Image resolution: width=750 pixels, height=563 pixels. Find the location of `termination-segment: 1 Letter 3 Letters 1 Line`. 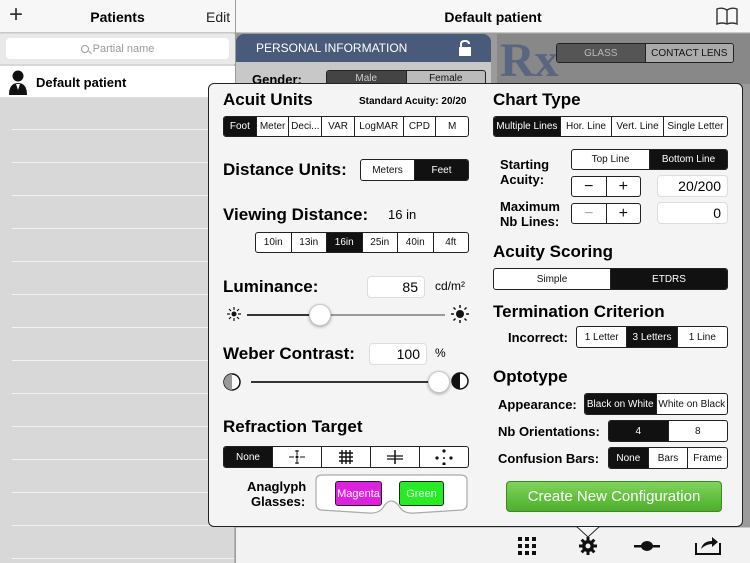

termination-segment: 1 Letter 3 Letters 1 Line is located at coordinates (652, 337).